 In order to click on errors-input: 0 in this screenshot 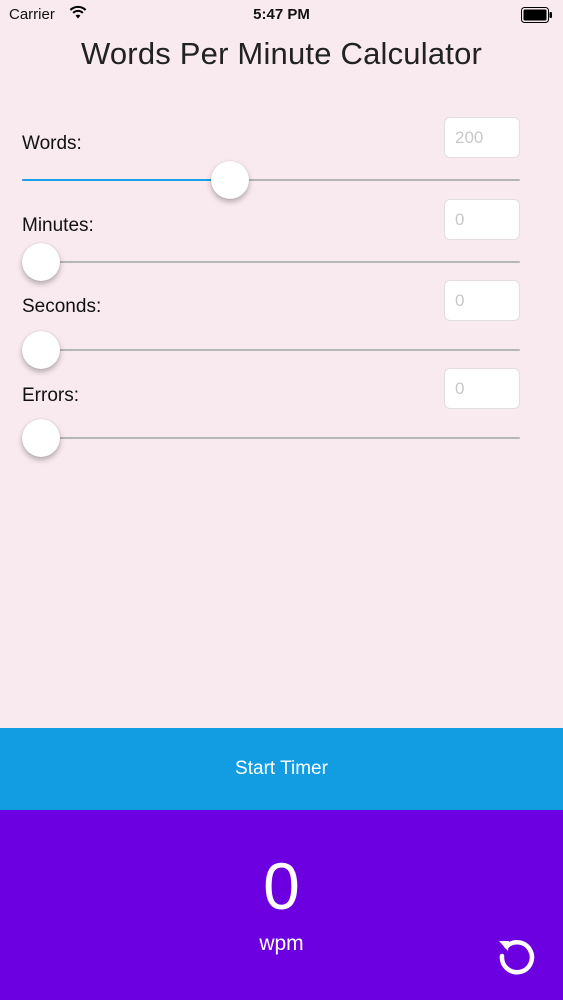, I will do `click(482, 388)`.